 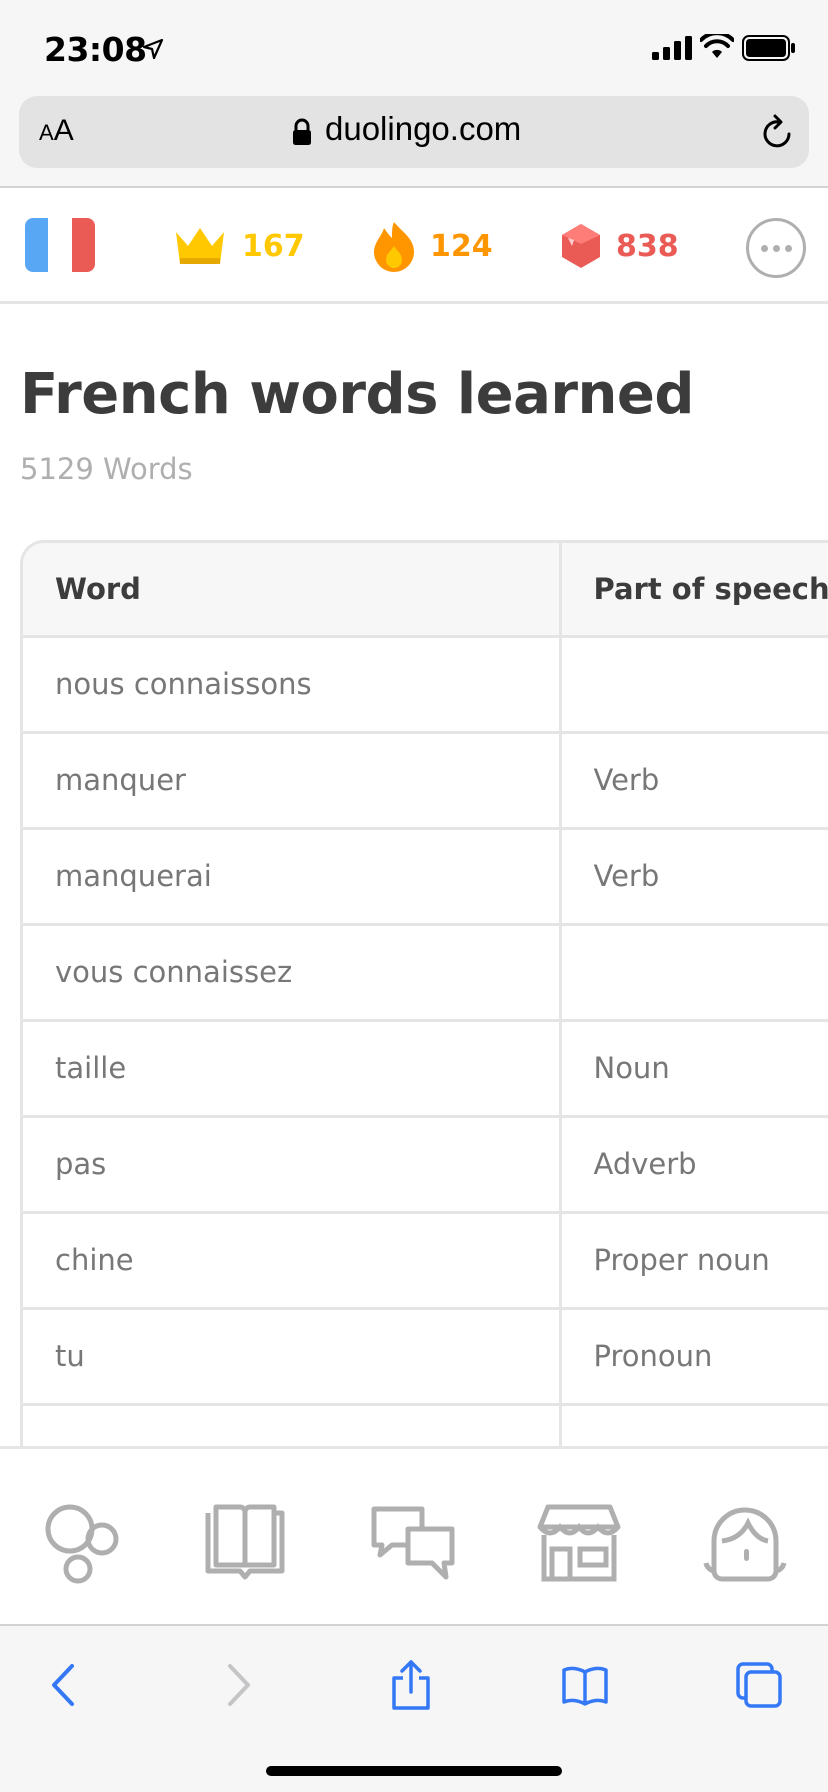 I want to click on word-cell: chine, so click(x=292, y=1261).